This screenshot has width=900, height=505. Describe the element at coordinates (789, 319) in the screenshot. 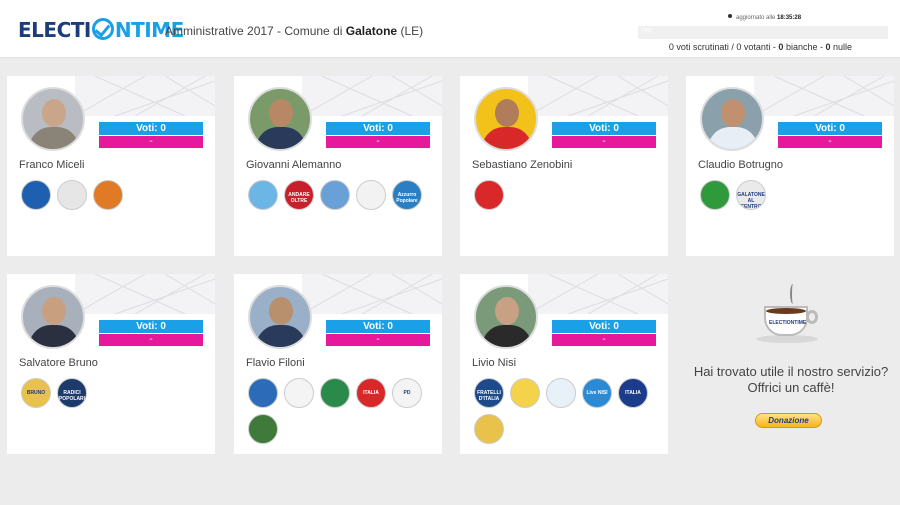

I see `coffee-cup-icon: ELECTIONTIME` at that location.